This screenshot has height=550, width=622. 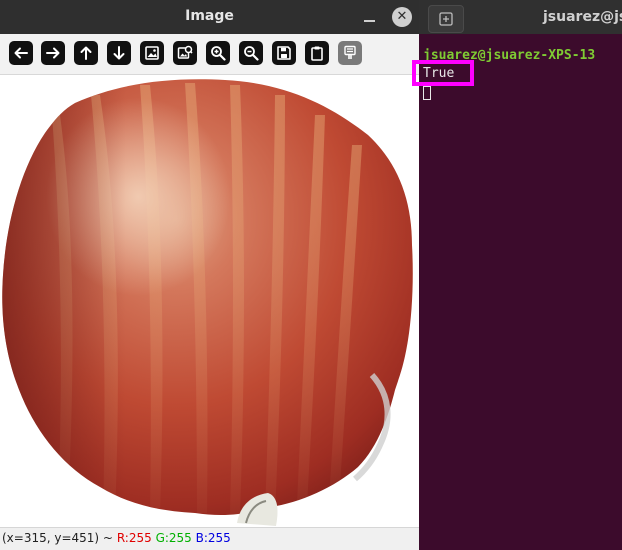 What do you see at coordinates (119, 53) in the screenshot?
I see `pan-down-icon` at bounding box center [119, 53].